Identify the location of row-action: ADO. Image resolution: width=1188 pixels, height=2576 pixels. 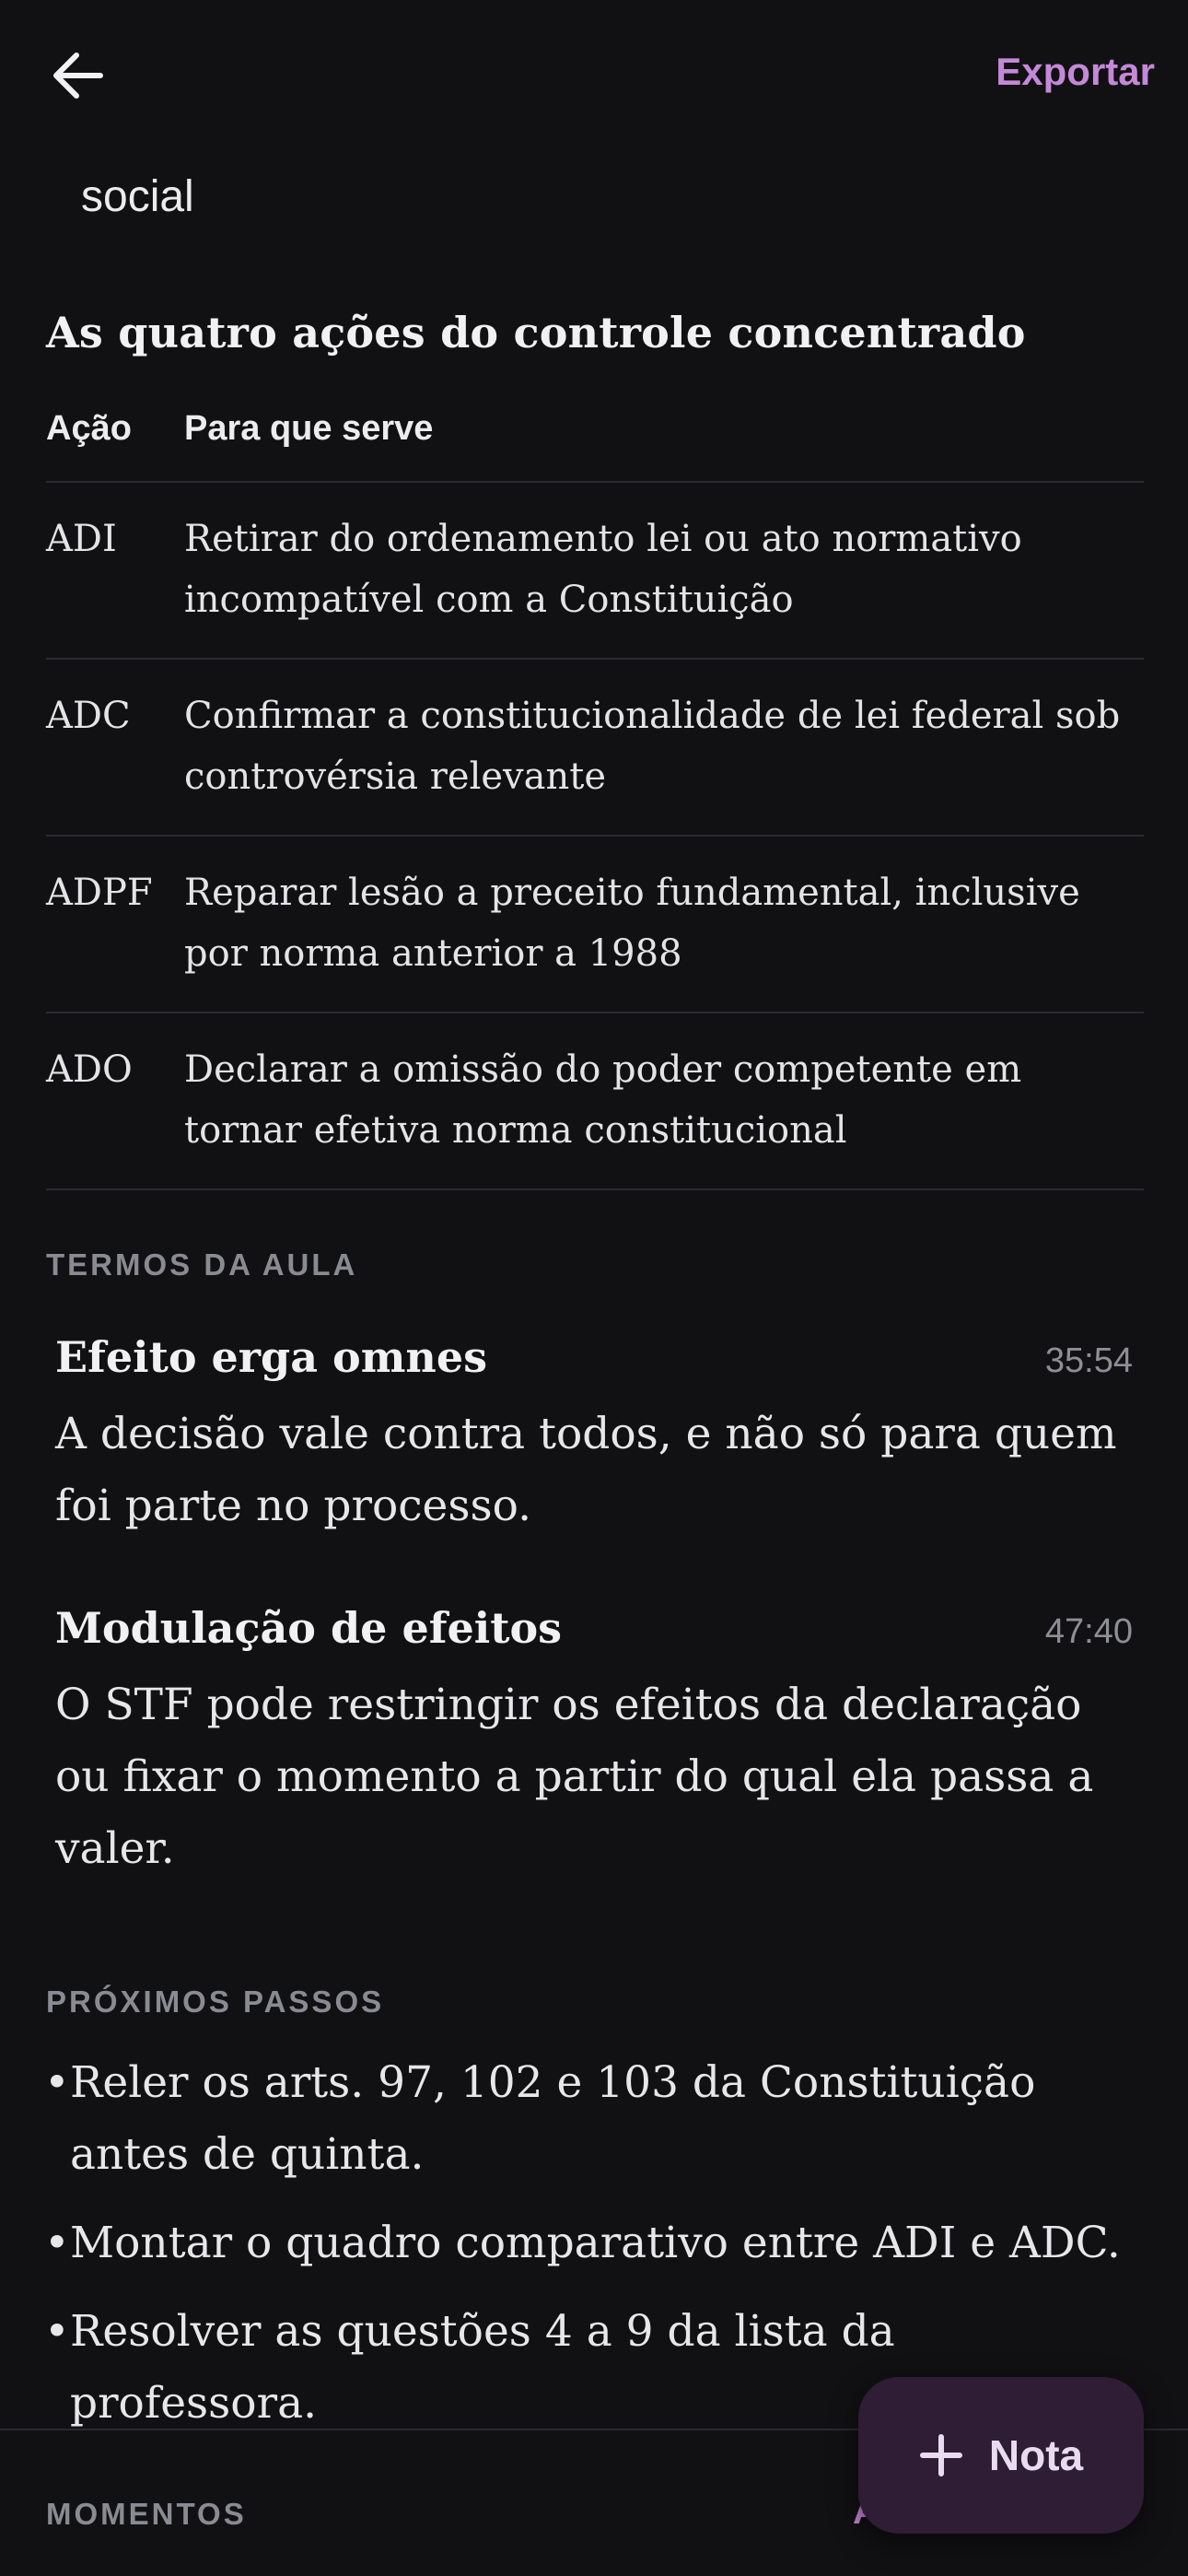
(89, 1069).